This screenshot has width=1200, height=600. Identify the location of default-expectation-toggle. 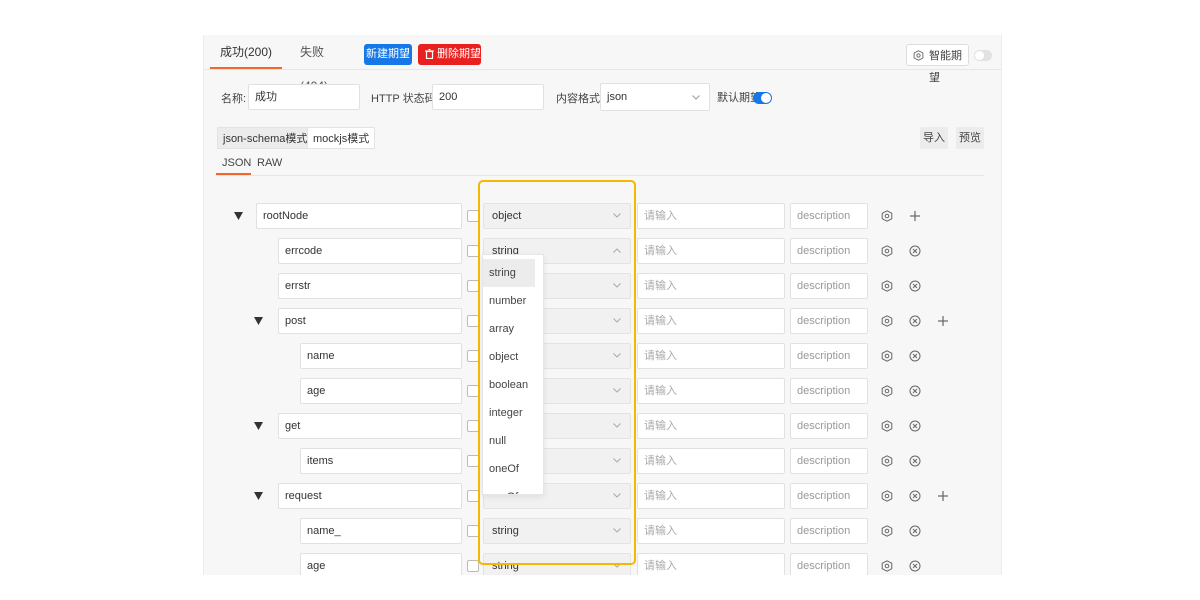
(762, 98).